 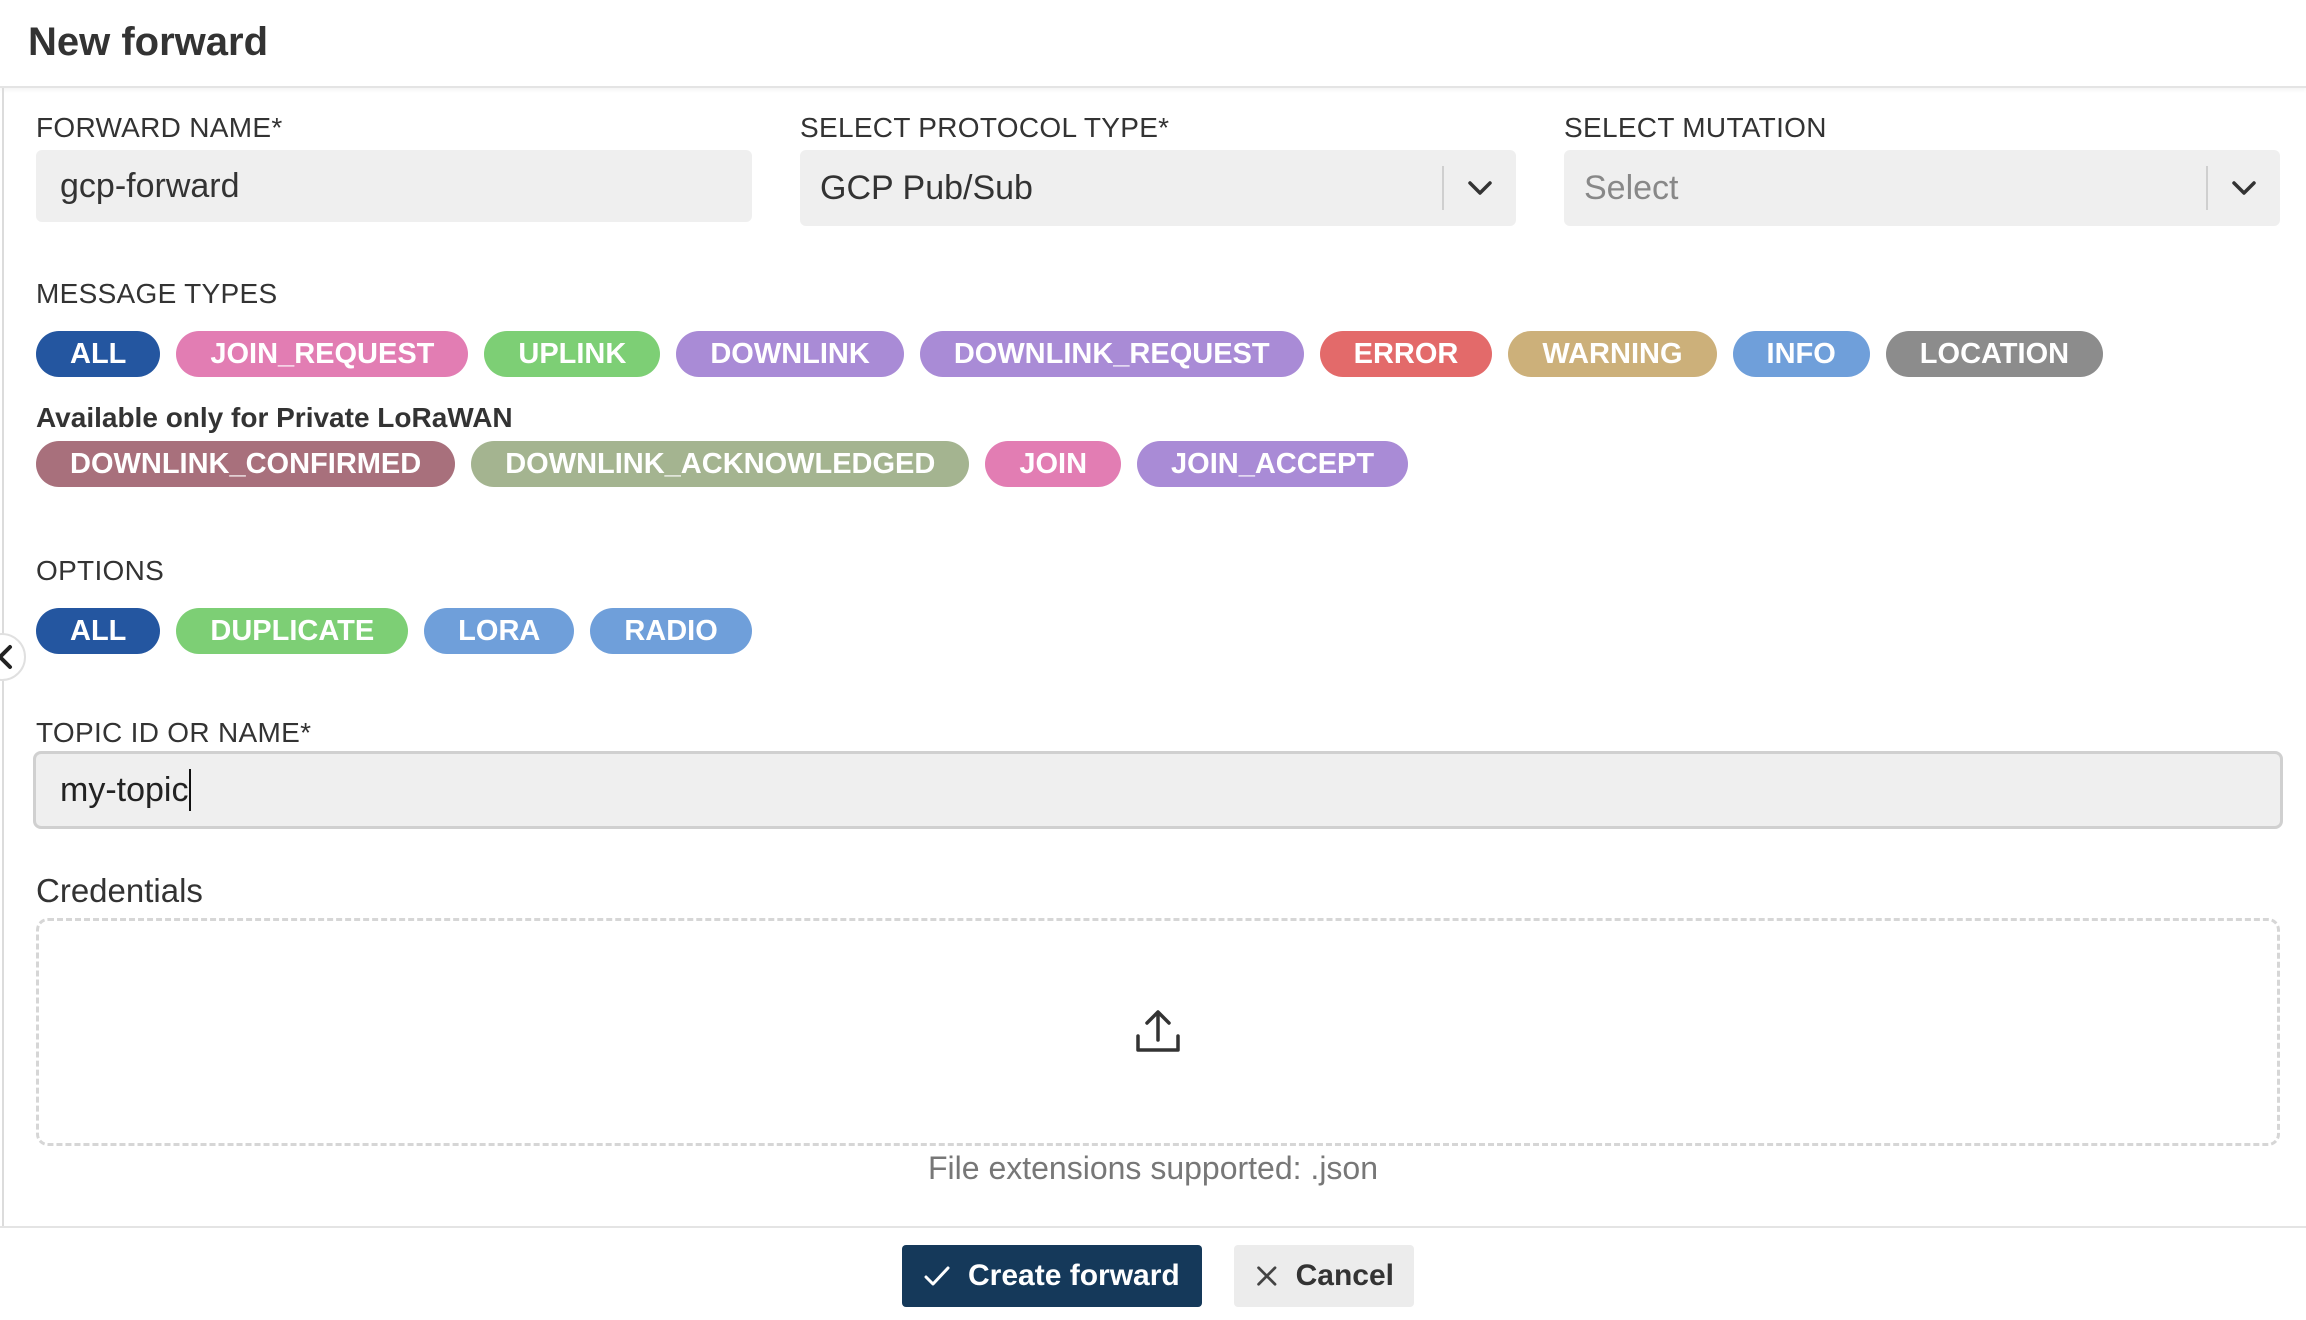 What do you see at coordinates (119, 890) in the screenshot?
I see `credentials-label: Credentials` at bounding box center [119, 890].